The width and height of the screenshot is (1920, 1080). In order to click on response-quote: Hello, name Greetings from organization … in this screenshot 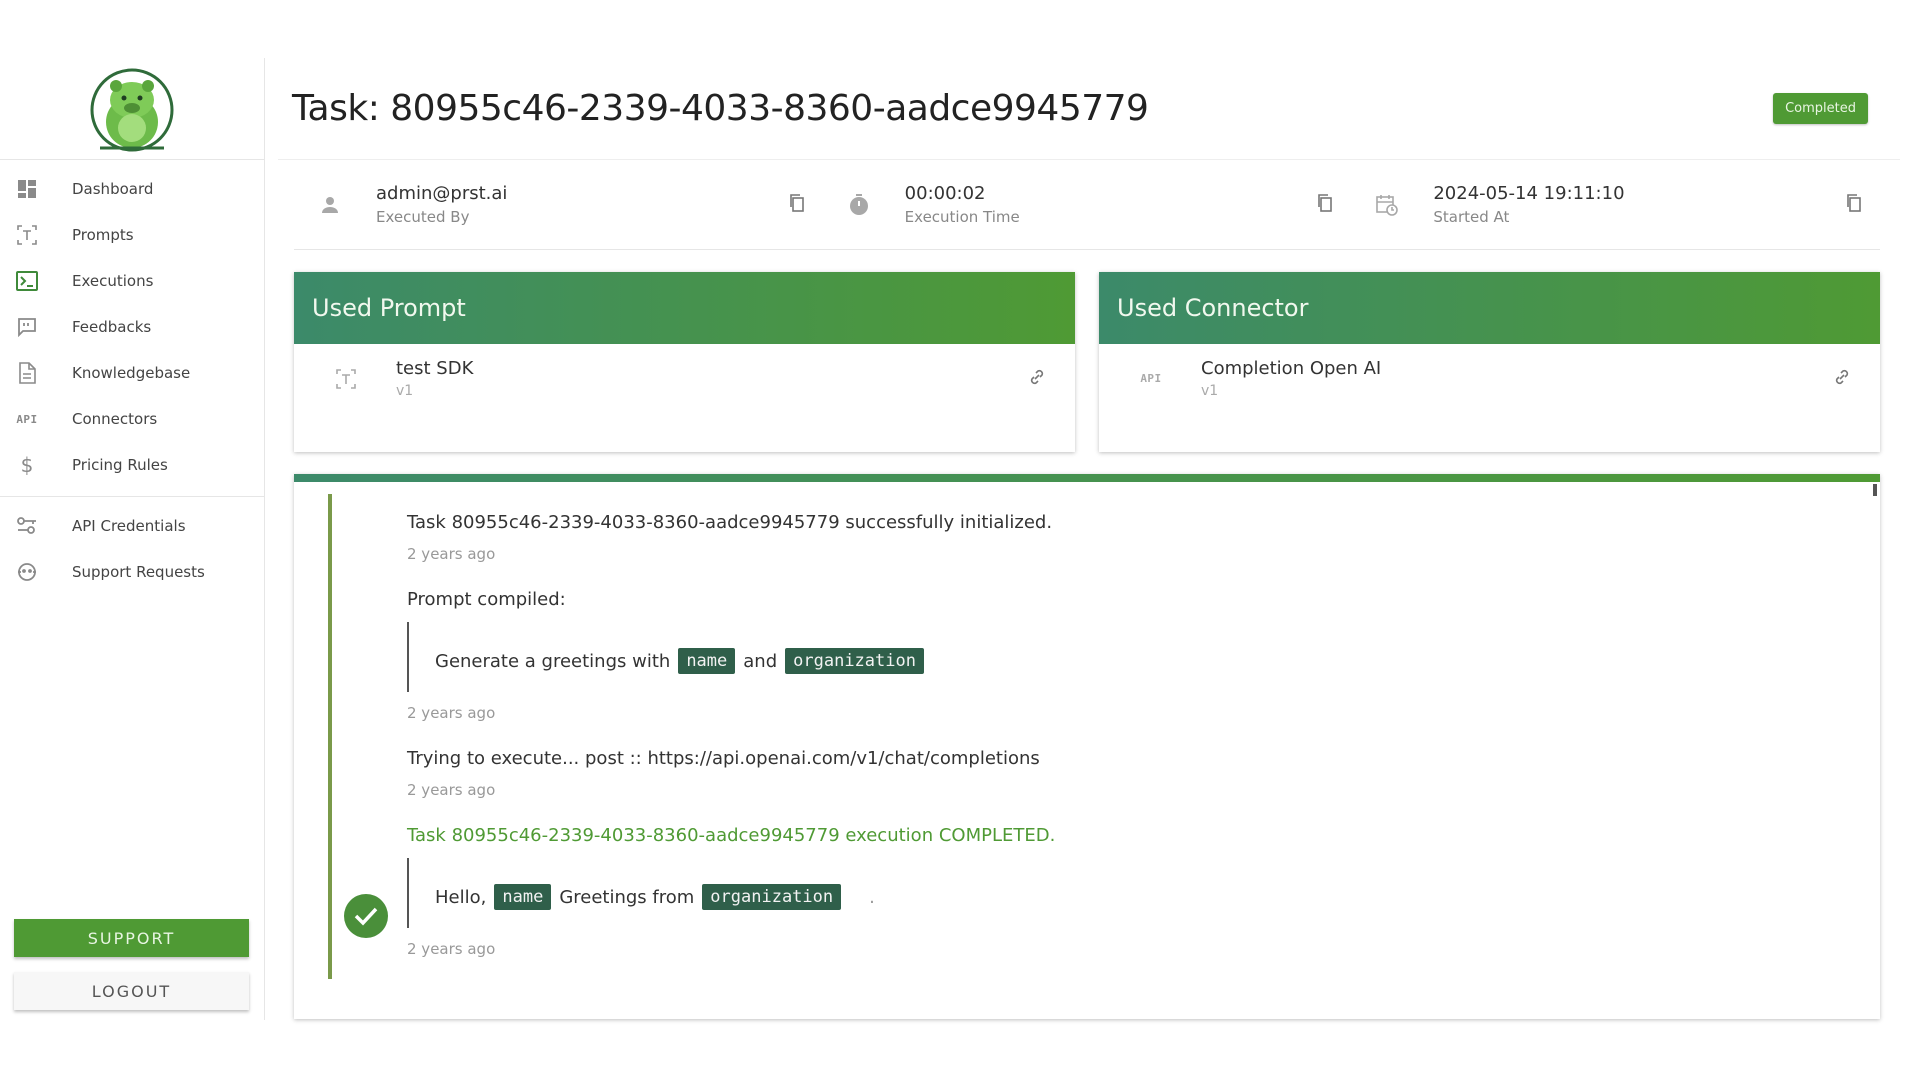, I will do `click(1123, 893)`.